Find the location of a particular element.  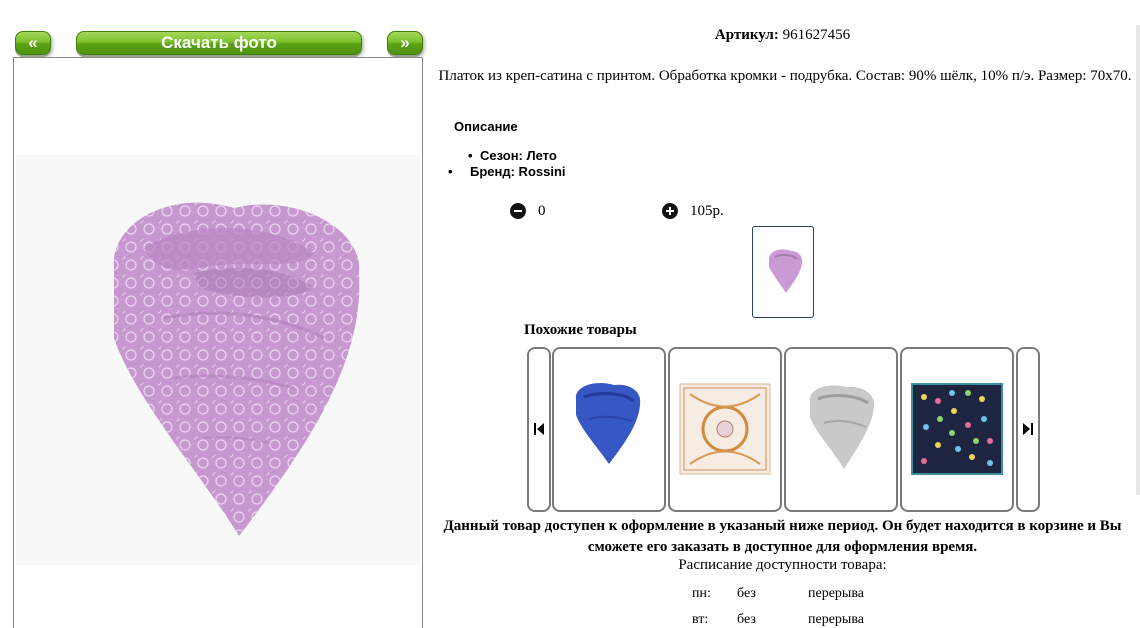

quantity-value: 0 is located at coordinates (542, 210).